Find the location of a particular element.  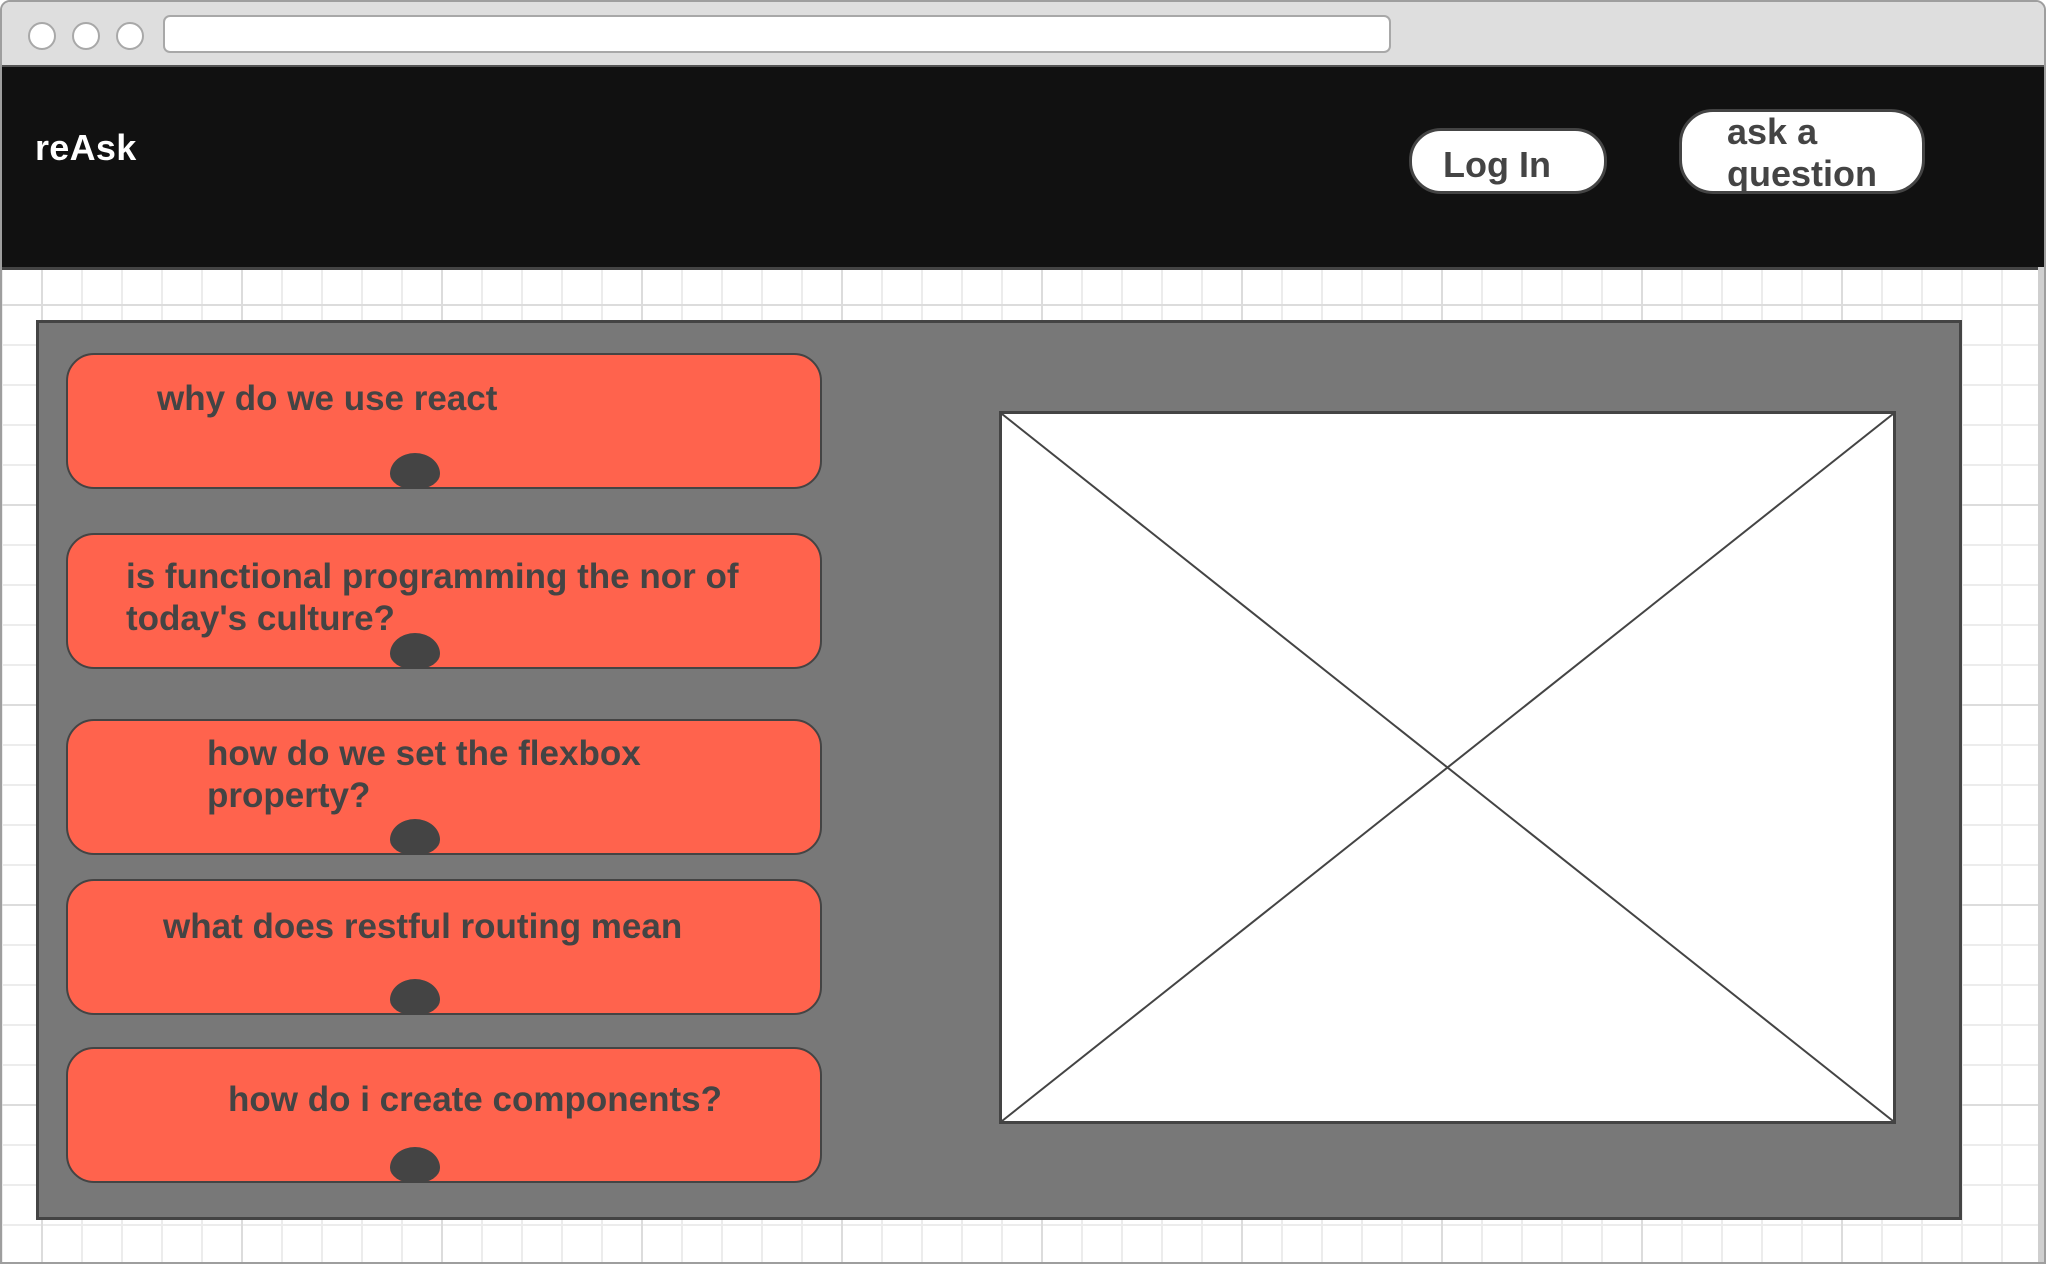

window-minimize-button is located at coordinates (86, 36).